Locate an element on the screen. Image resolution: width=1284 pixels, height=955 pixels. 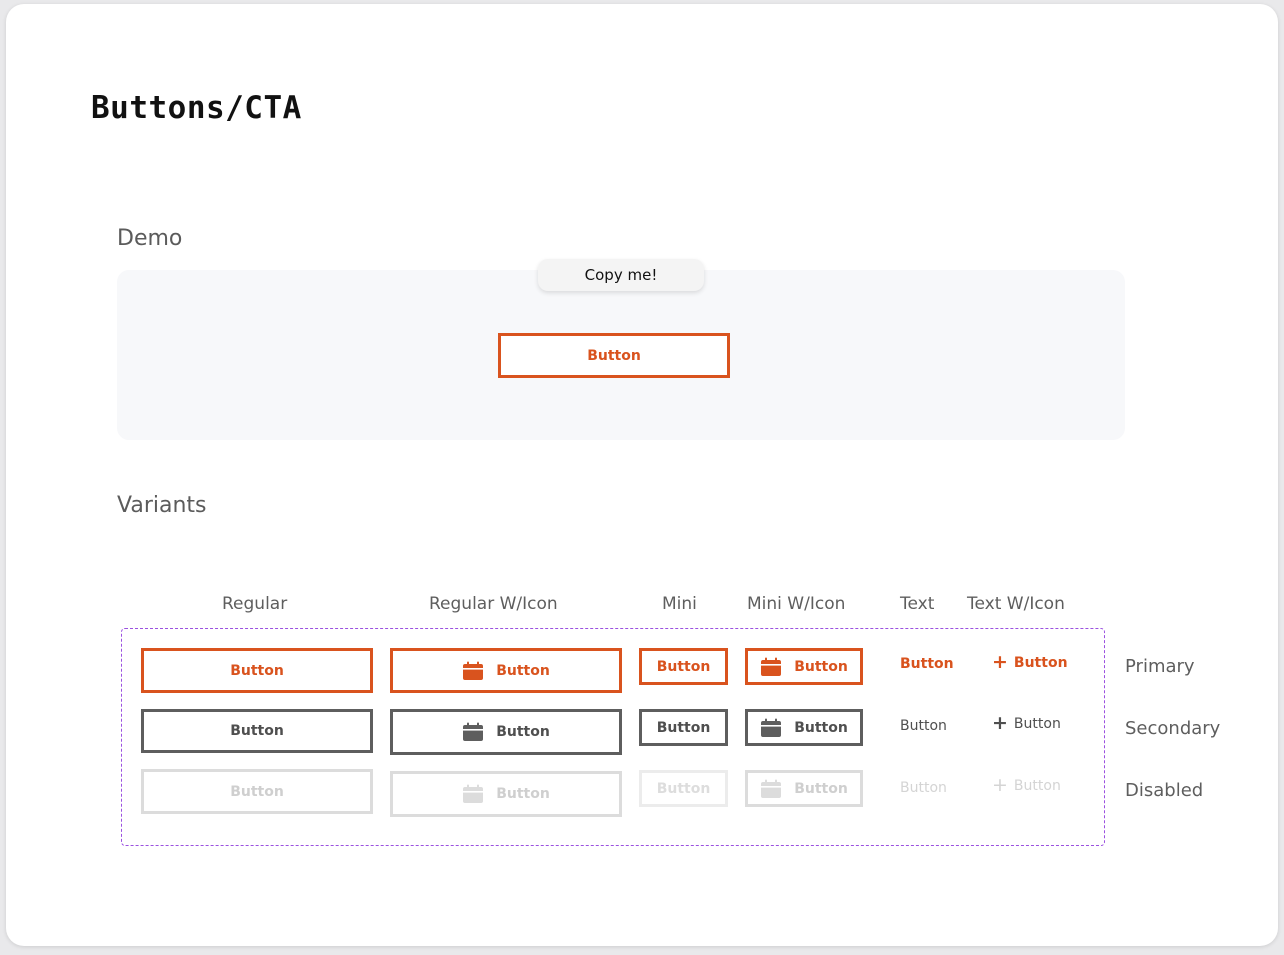
primary-mini-button: Button is located at coordinates (683, 666).